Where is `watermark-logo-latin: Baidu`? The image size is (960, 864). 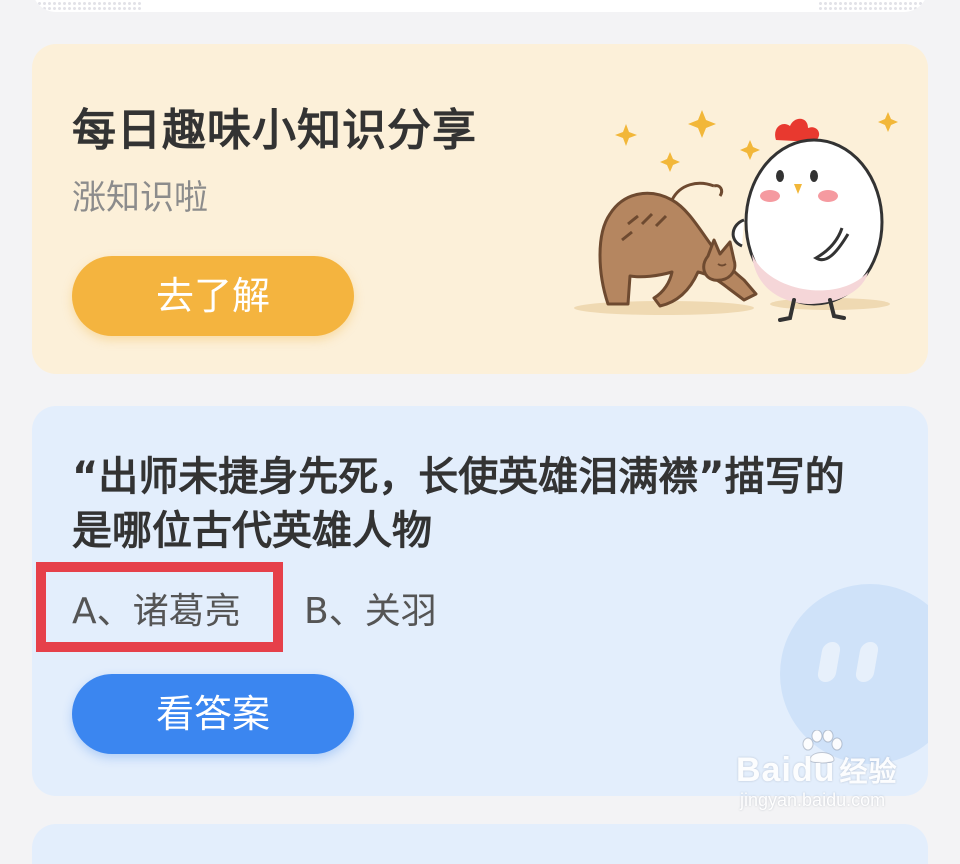 watermark-logo-latin: Baidu is located at coordinates (786, 770).